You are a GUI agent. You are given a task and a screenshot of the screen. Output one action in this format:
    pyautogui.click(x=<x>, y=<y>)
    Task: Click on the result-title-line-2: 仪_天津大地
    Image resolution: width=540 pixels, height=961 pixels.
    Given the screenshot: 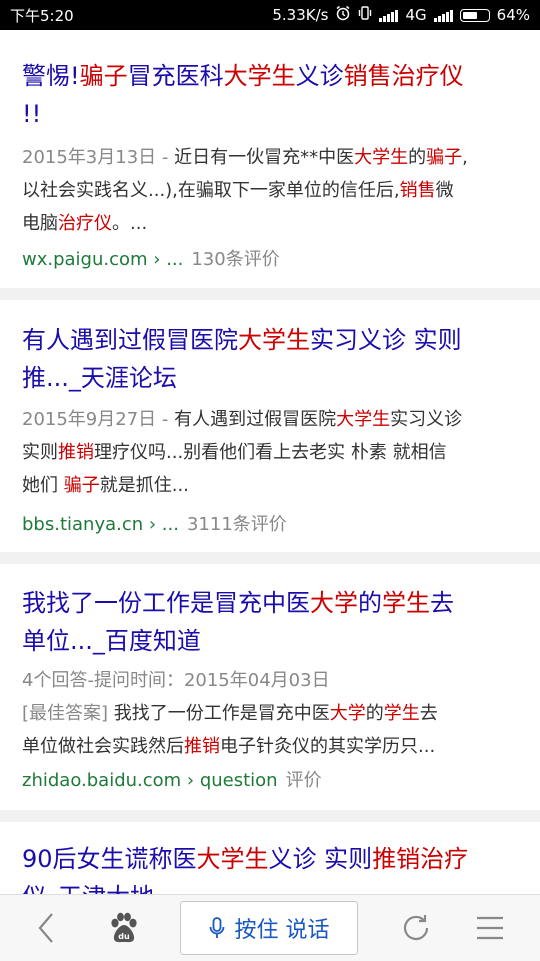 What is the action you would take?
    pyautogui.click(x=273, y=886)
    